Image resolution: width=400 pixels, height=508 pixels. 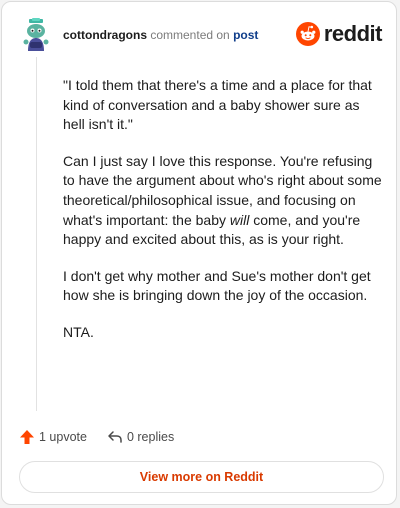 I want to click on replies-count: 0 replies, so click(x=150, y=437).